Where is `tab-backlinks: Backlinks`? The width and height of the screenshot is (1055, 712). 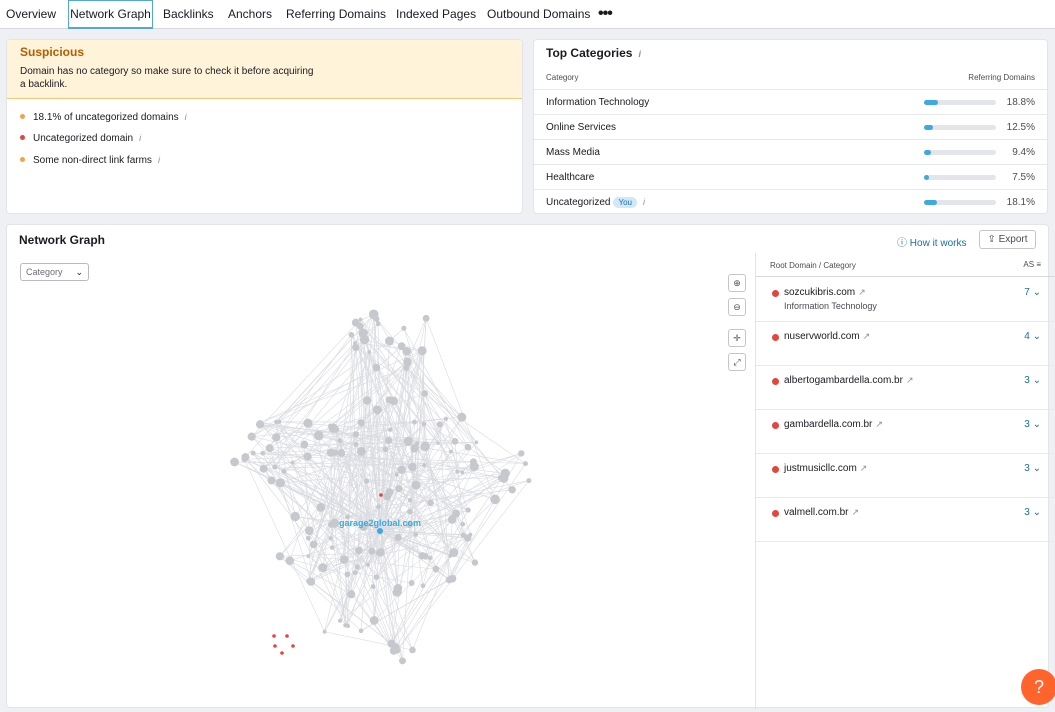
tab-backlinks: Backlinks is located at coordinates (188, 14).